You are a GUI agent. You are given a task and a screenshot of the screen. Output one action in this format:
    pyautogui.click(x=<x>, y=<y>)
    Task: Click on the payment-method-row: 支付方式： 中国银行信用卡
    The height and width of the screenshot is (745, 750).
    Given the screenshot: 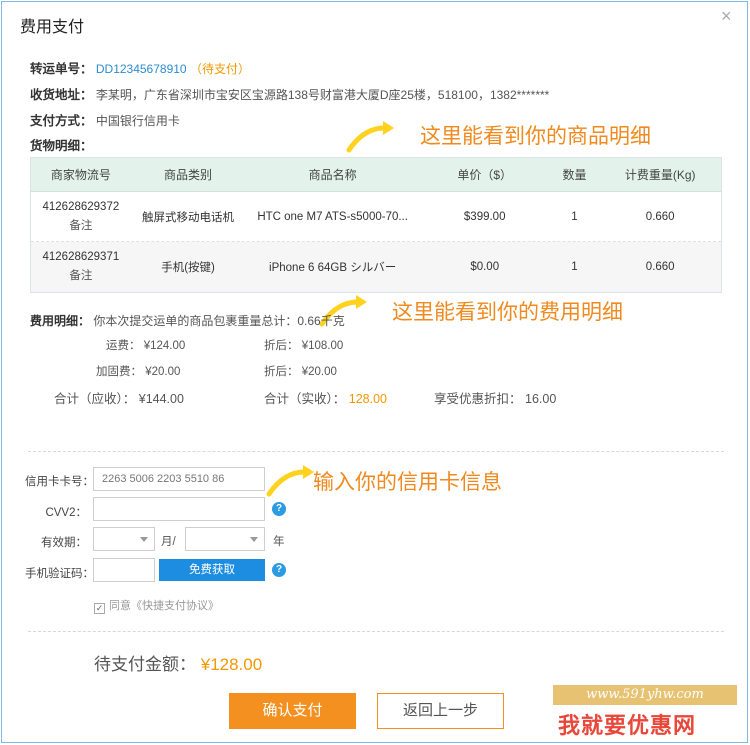 What is the action you would take?
    pyautogui.click(x=105, y=119)
    